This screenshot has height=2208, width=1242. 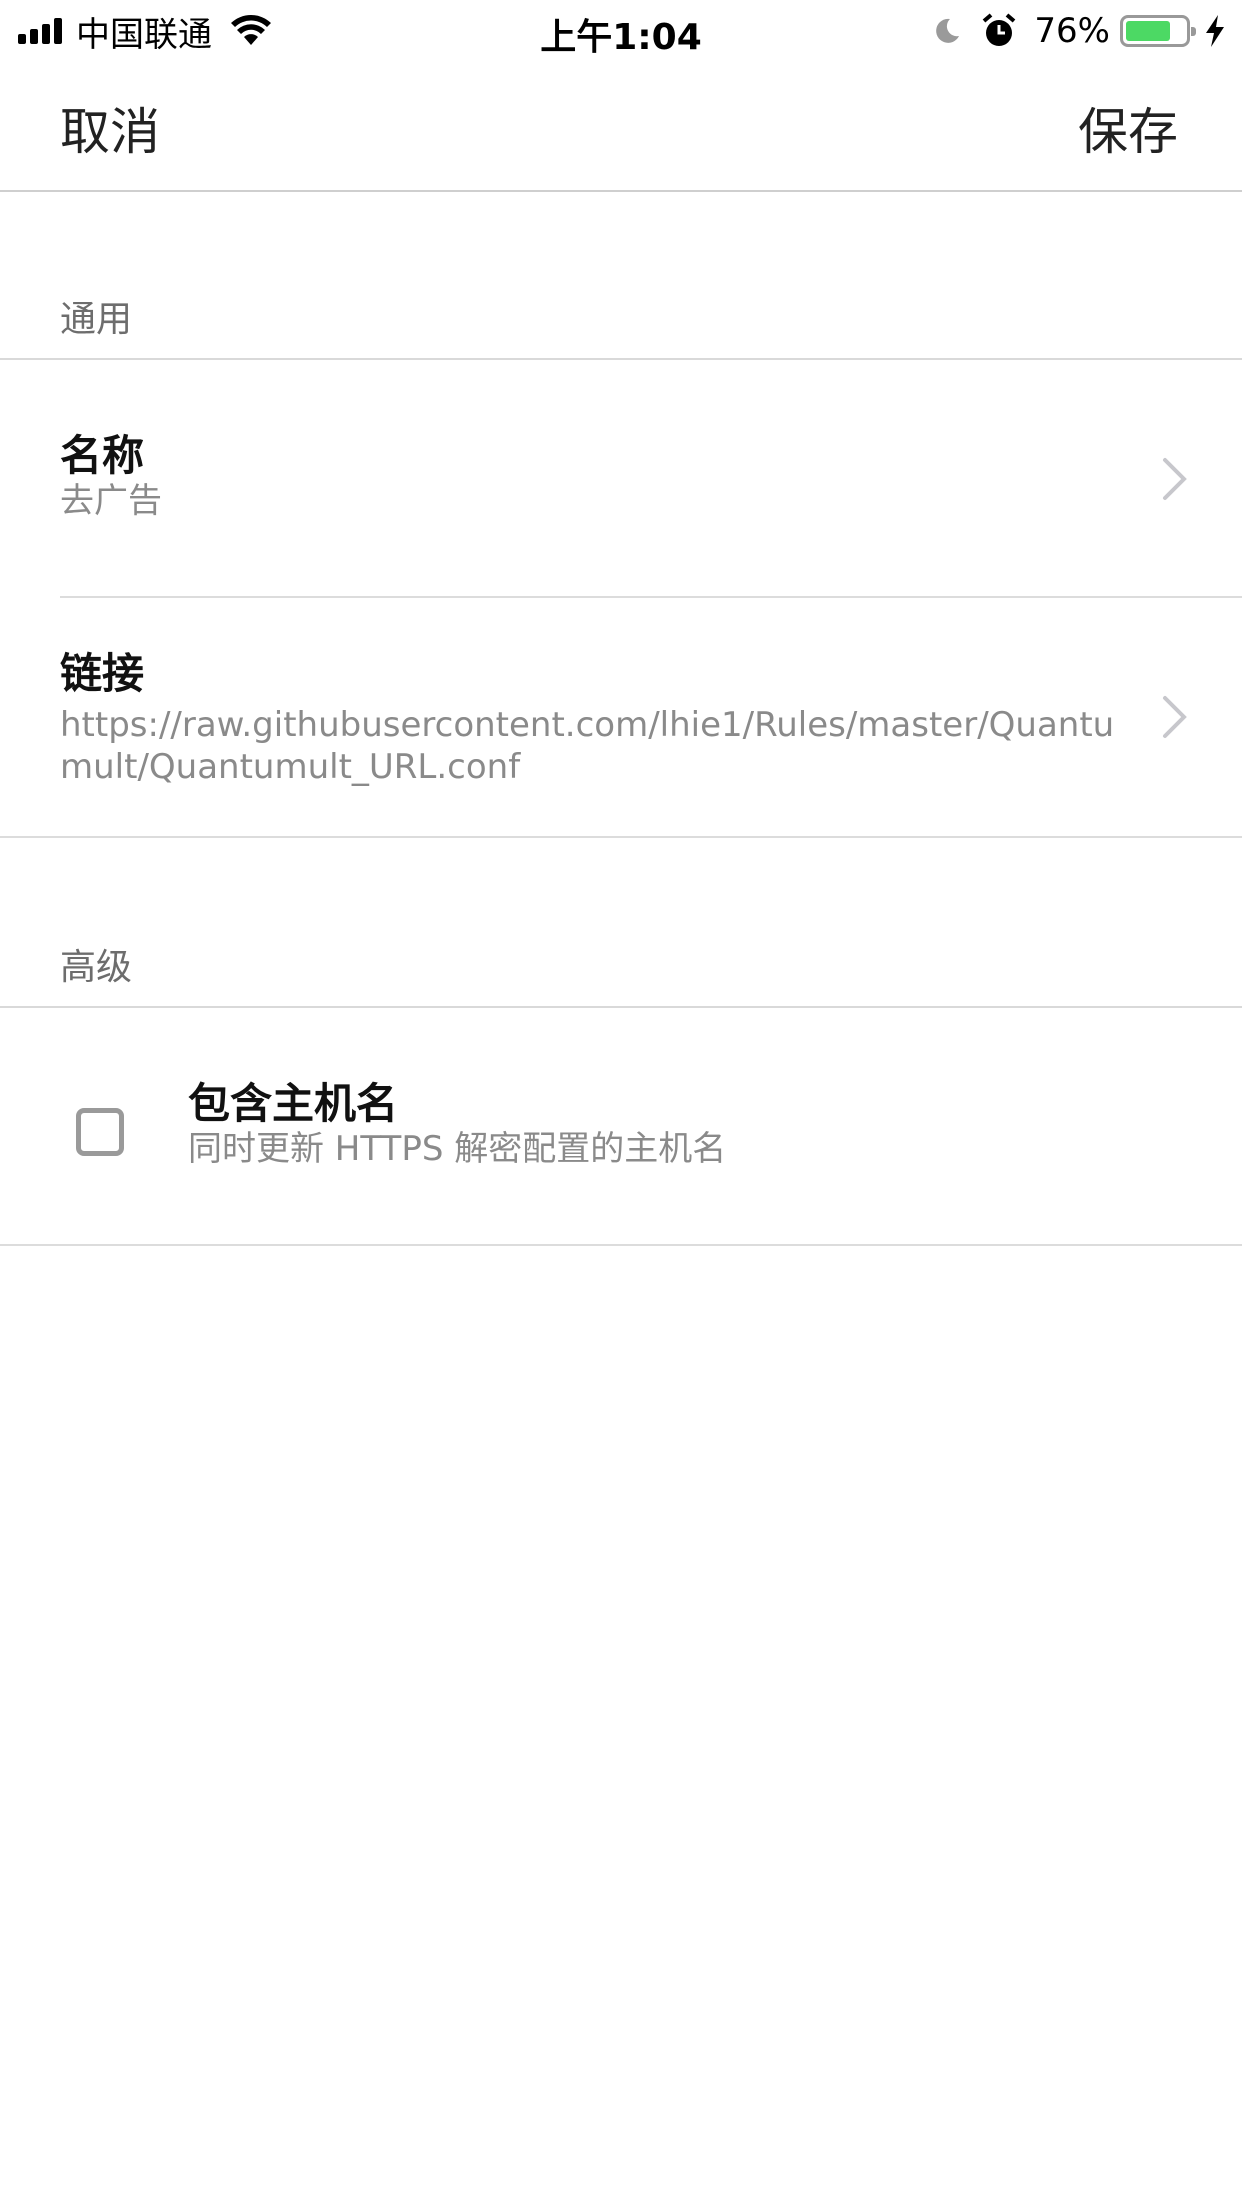 I want to click on section-divider, so click(x=621, y=1245).